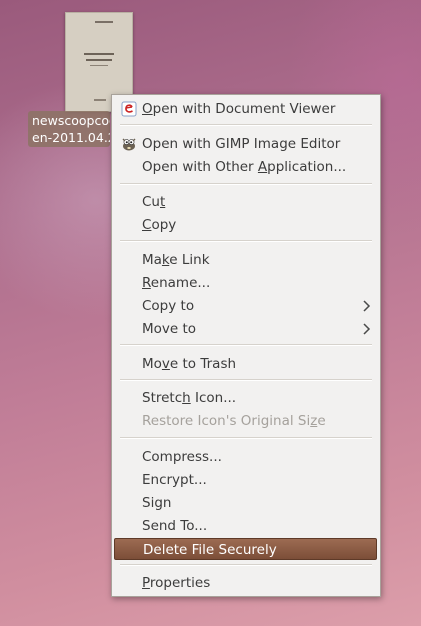  Describe the element at coordinates (210, 550) in the screenshot. I see `label-pre: Delete File Securely` at that location.